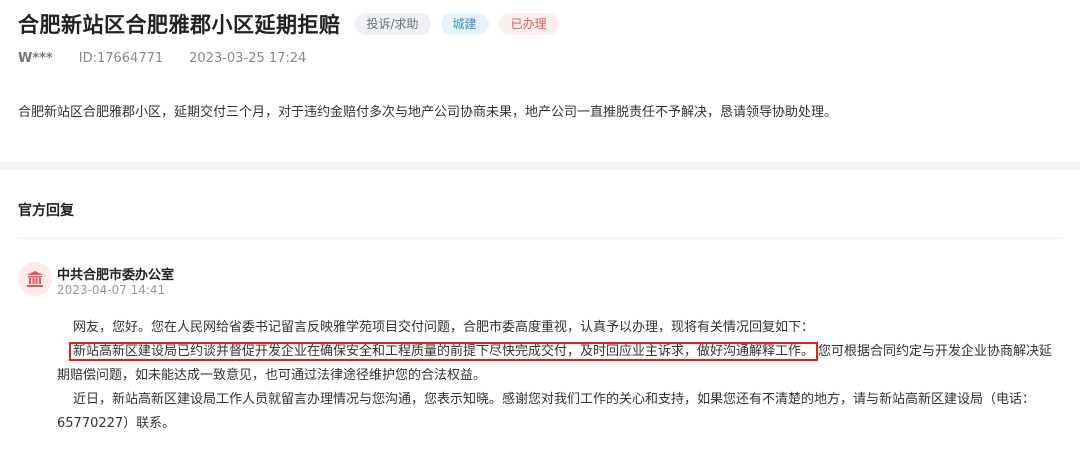  What do you see at coordinates (464, 24) in the screenshot?
I see `tag-category: 城建` at bounding box center [464, 24].